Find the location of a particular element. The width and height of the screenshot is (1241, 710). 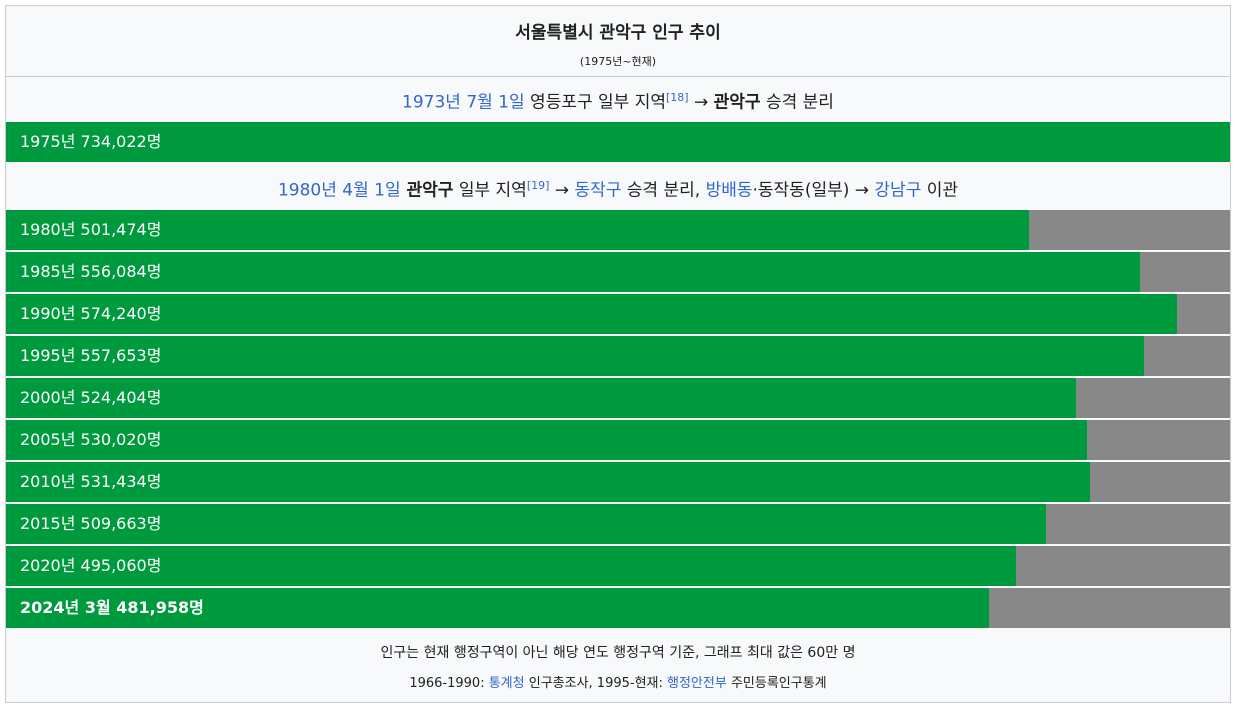

note1-text-a: 영등포구 일부 지역 is located at coordinates (595, 102).